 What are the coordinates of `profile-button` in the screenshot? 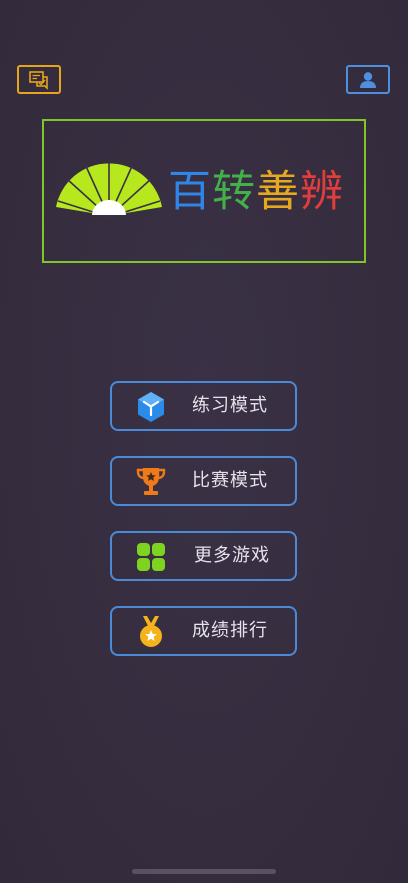 It's located at (368, 79).